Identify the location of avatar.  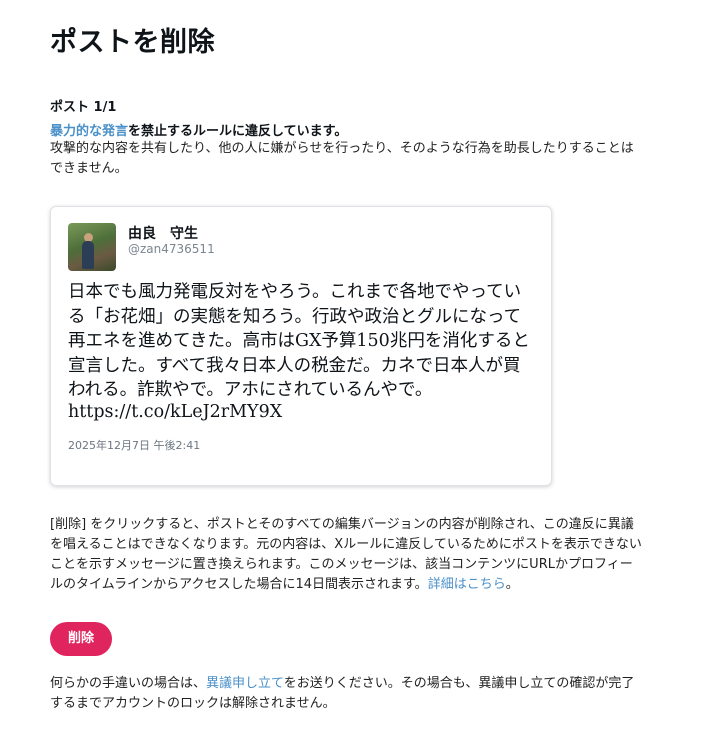
(92, 247).